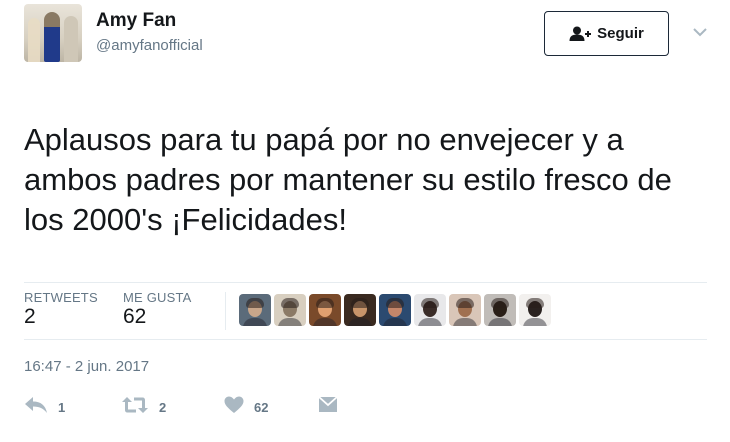 The image size is (730, 442). What do you see at coordinates (163, 407) in the screenshot?
I see `retweet-count: 2` at bounding box center [163, 407].